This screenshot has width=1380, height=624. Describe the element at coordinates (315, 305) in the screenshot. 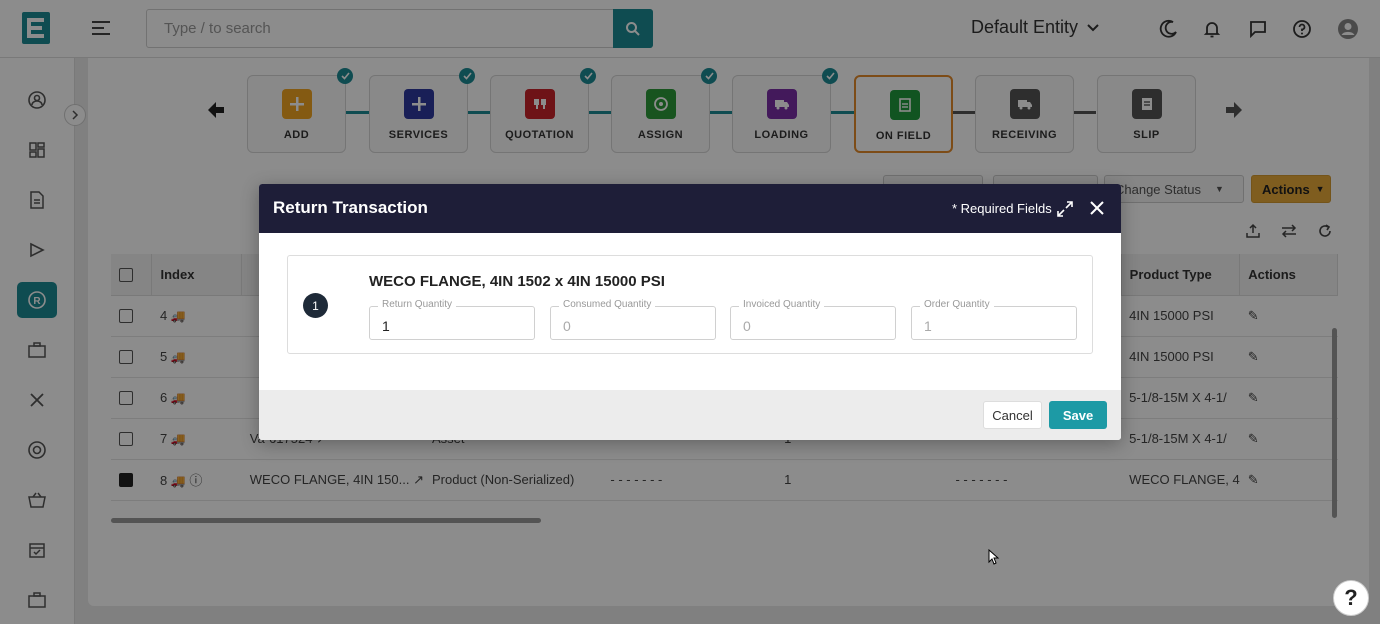

I see `item-number-badge: 1` at that location.